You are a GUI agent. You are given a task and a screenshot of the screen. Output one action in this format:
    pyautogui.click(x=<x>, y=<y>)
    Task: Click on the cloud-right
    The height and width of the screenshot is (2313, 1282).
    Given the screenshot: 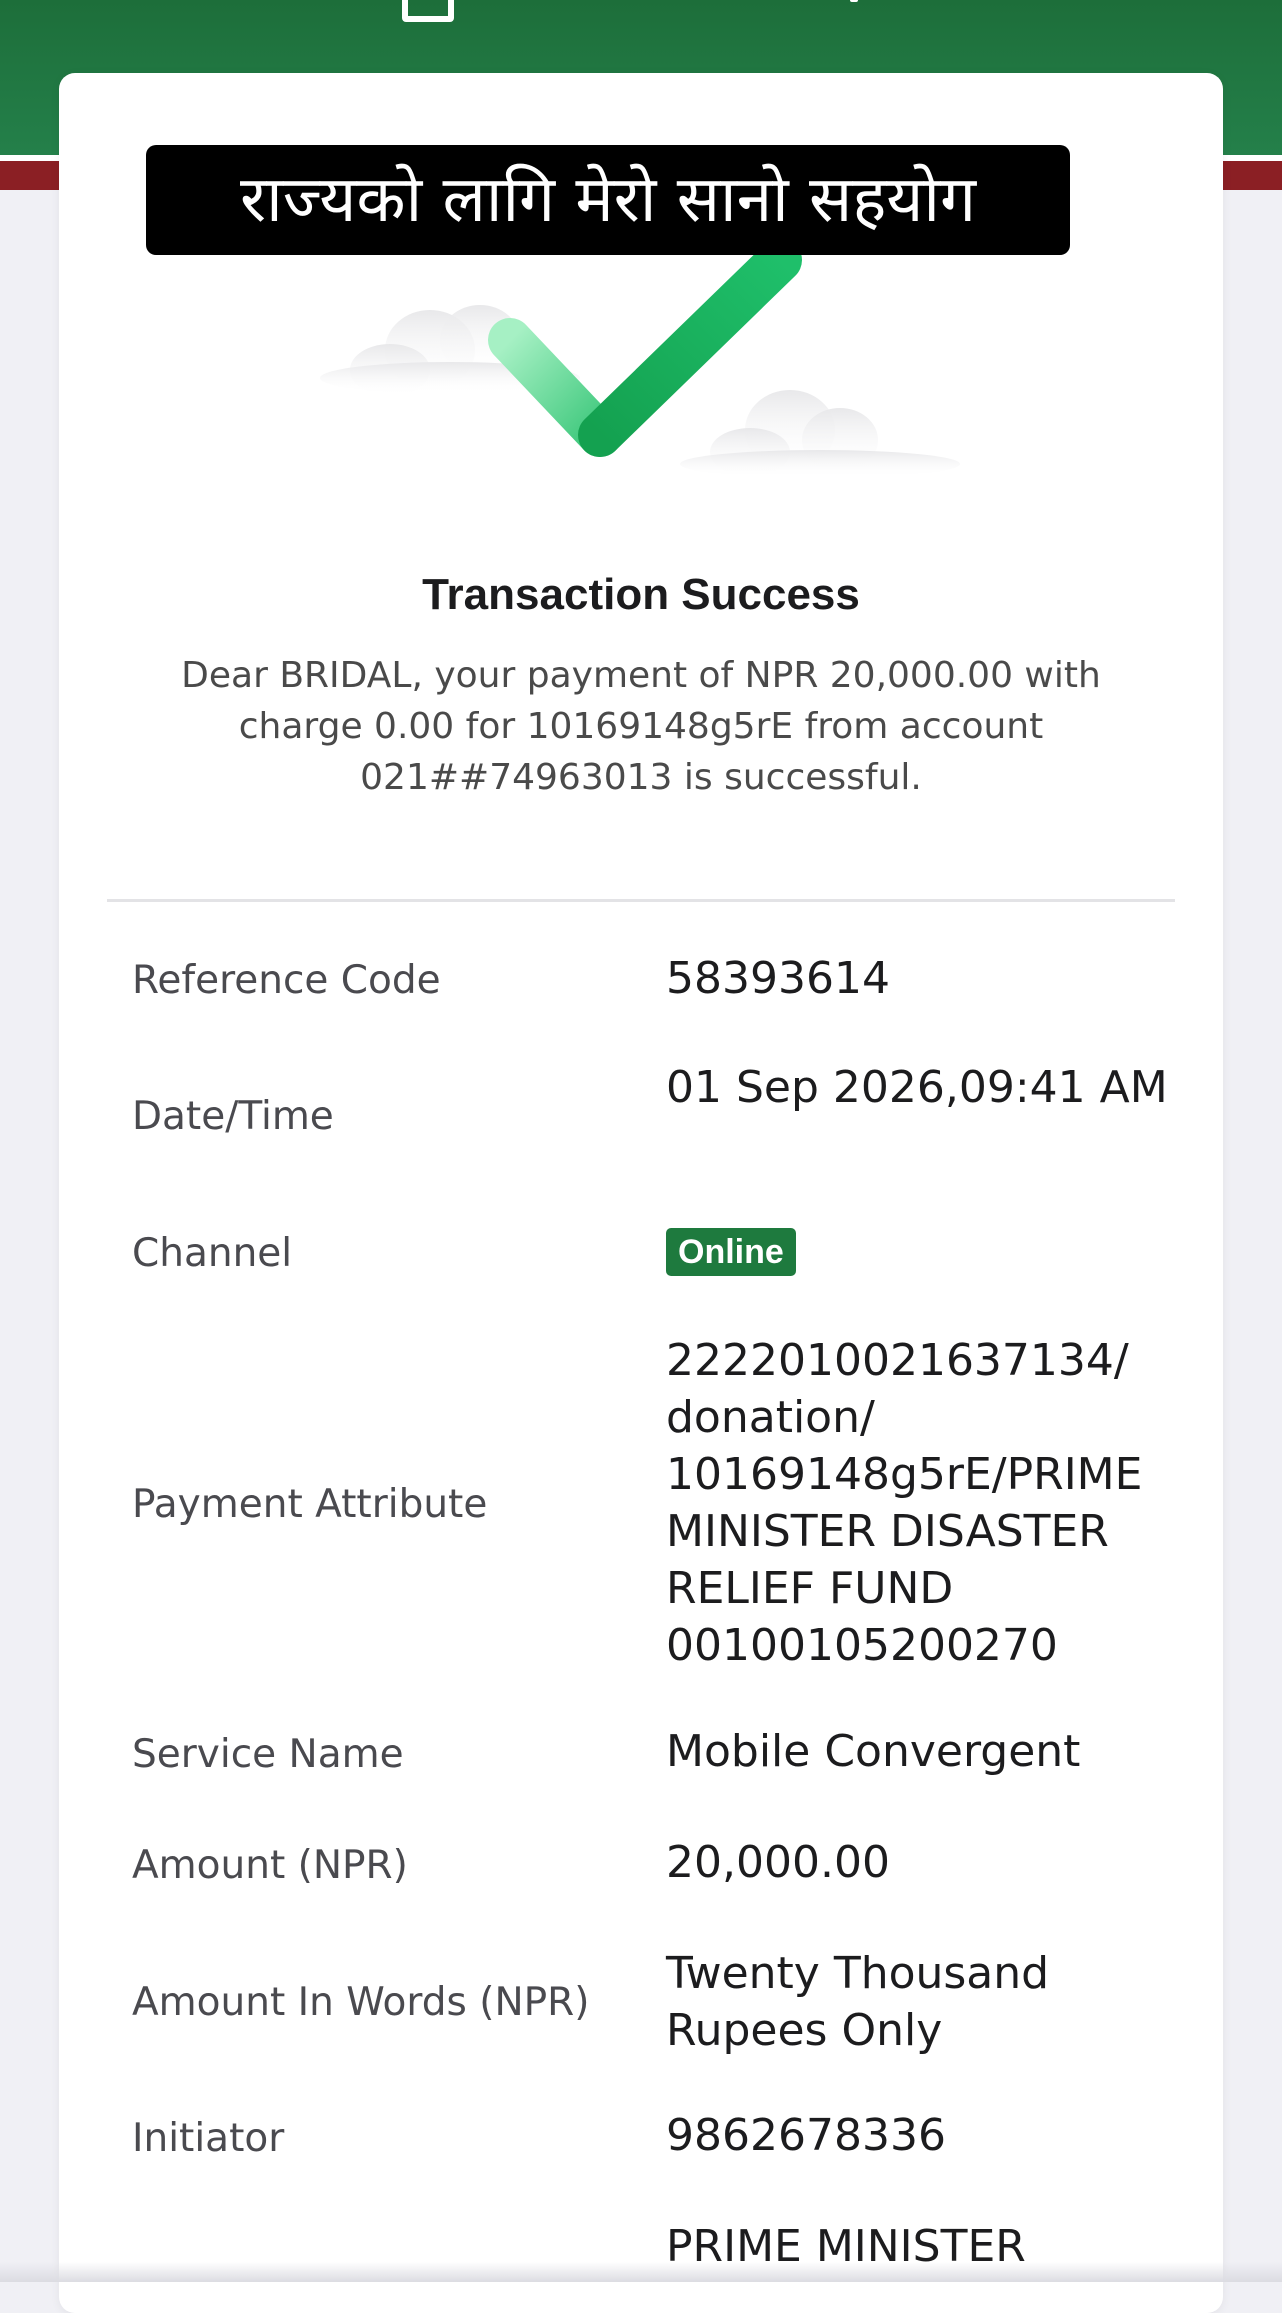 What is the action you would take?
    pyautogui.click(x=820, y=434)
    